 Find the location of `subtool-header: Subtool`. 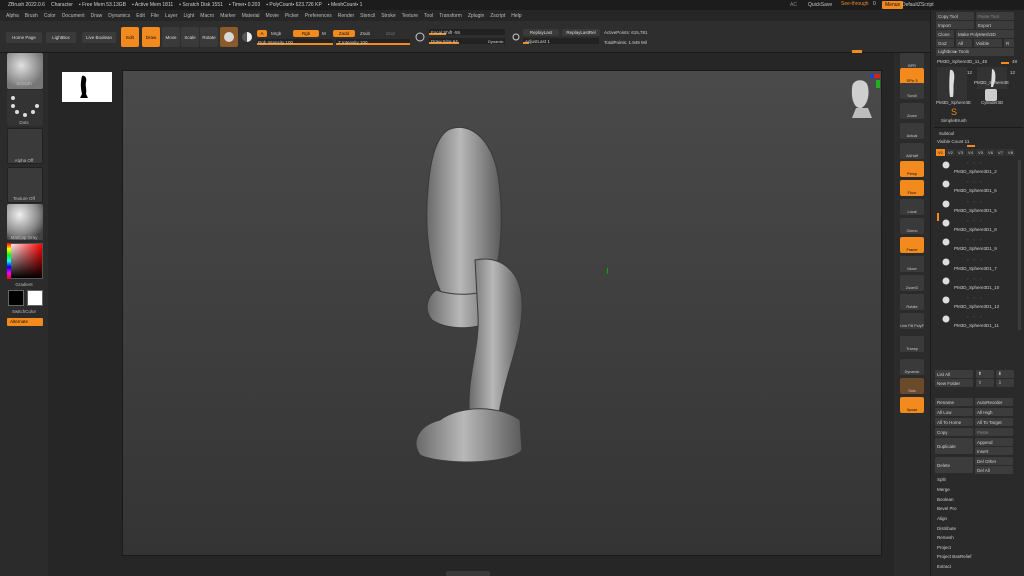

subtool-header: Subtool is located at coordinates (946, 133).